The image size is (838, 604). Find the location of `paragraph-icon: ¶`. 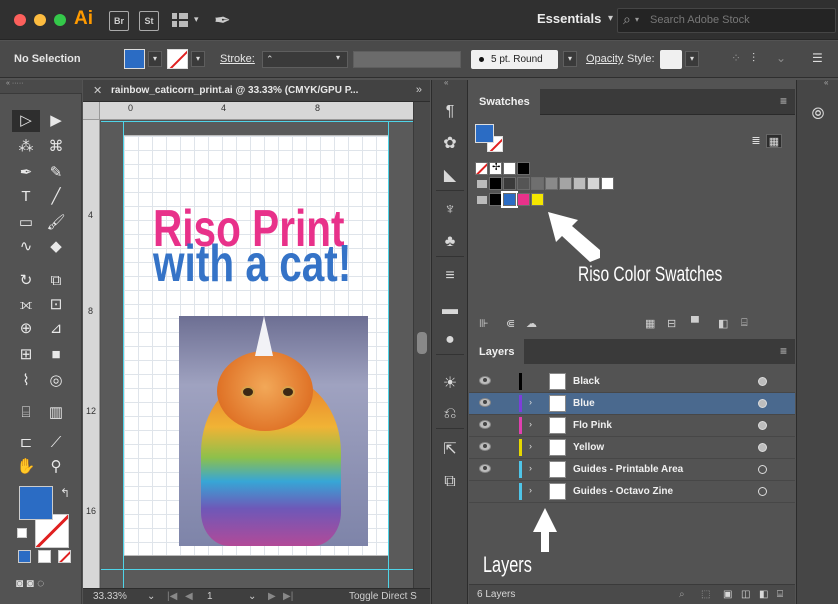

paragraph-icon: ¶ is located at coordinates (450, 112).